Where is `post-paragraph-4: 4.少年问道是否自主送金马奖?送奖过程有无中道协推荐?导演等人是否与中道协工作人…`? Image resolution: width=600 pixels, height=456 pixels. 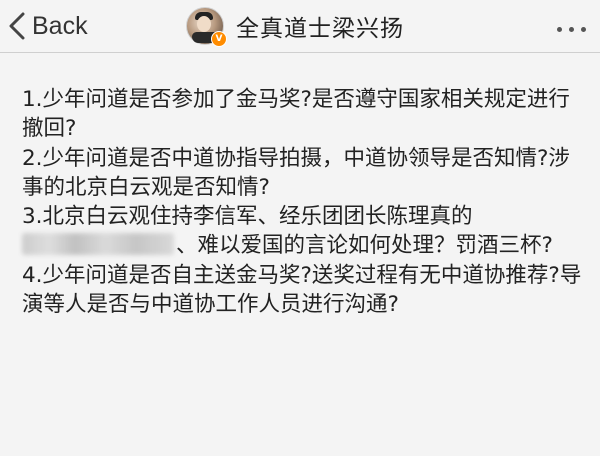 post-paragraph-4: 4.少年问道是否自主送金马奖?送奖过程有无中道协推荐?导演等人是否与中道协工作人… is located at coordinates (302, 290).